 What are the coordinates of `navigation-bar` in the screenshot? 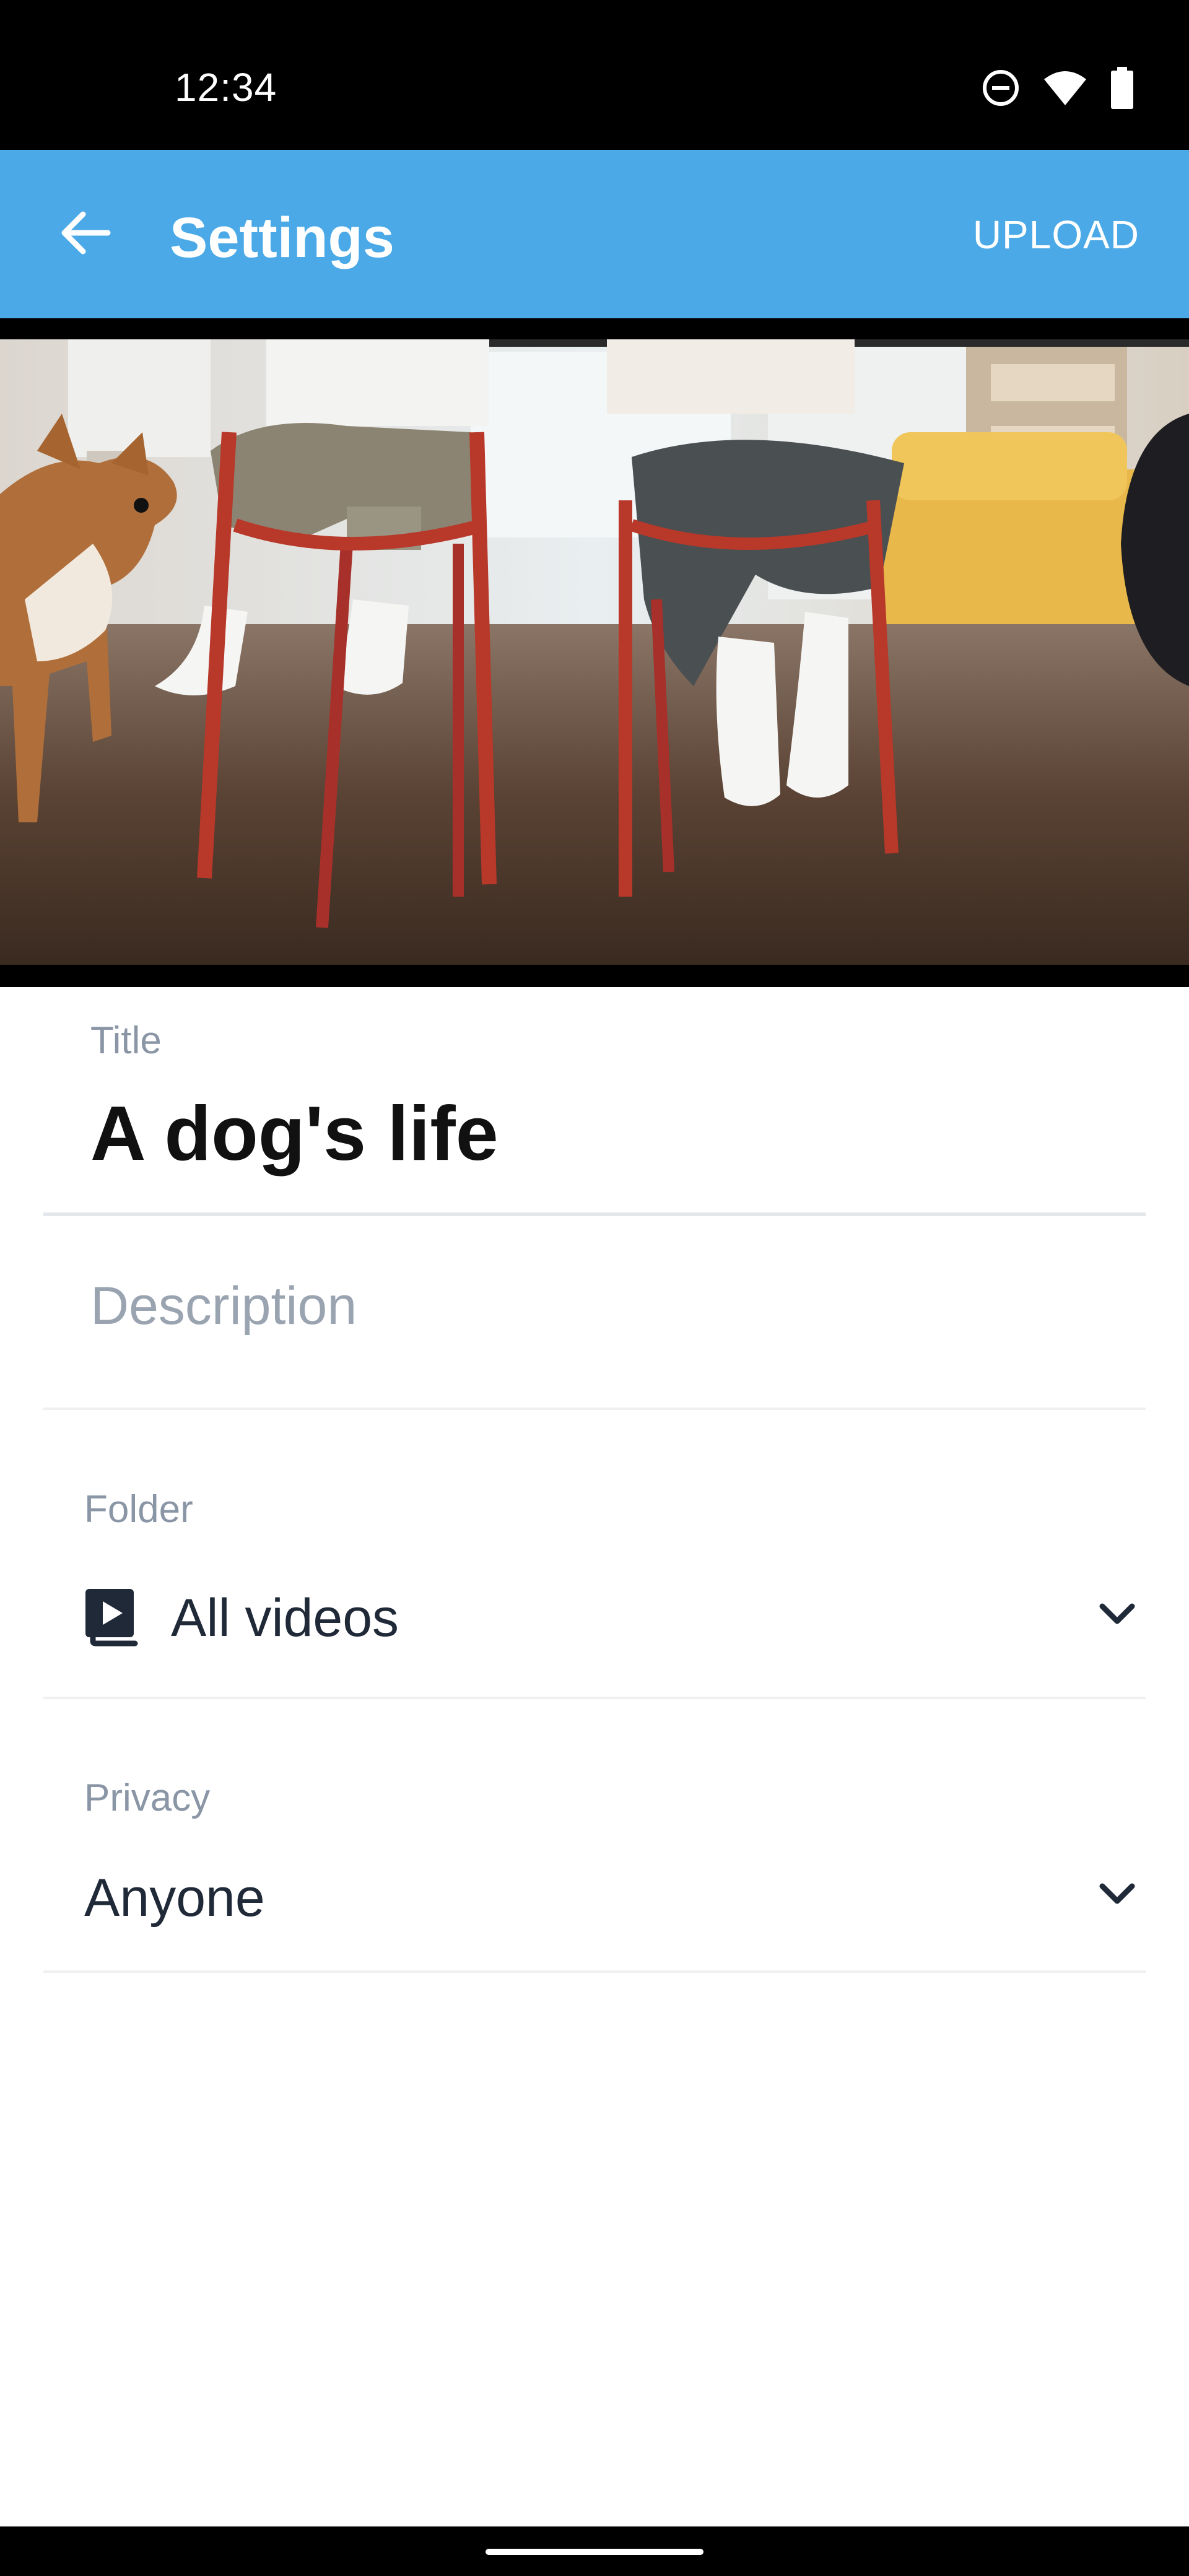 It's located at (594, 2551).